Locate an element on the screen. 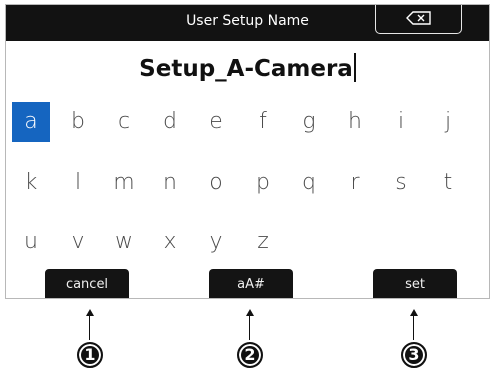 The width and height of the screenshot is (494, 376). cancel-button: cancel is located at coordinates (87, 283).